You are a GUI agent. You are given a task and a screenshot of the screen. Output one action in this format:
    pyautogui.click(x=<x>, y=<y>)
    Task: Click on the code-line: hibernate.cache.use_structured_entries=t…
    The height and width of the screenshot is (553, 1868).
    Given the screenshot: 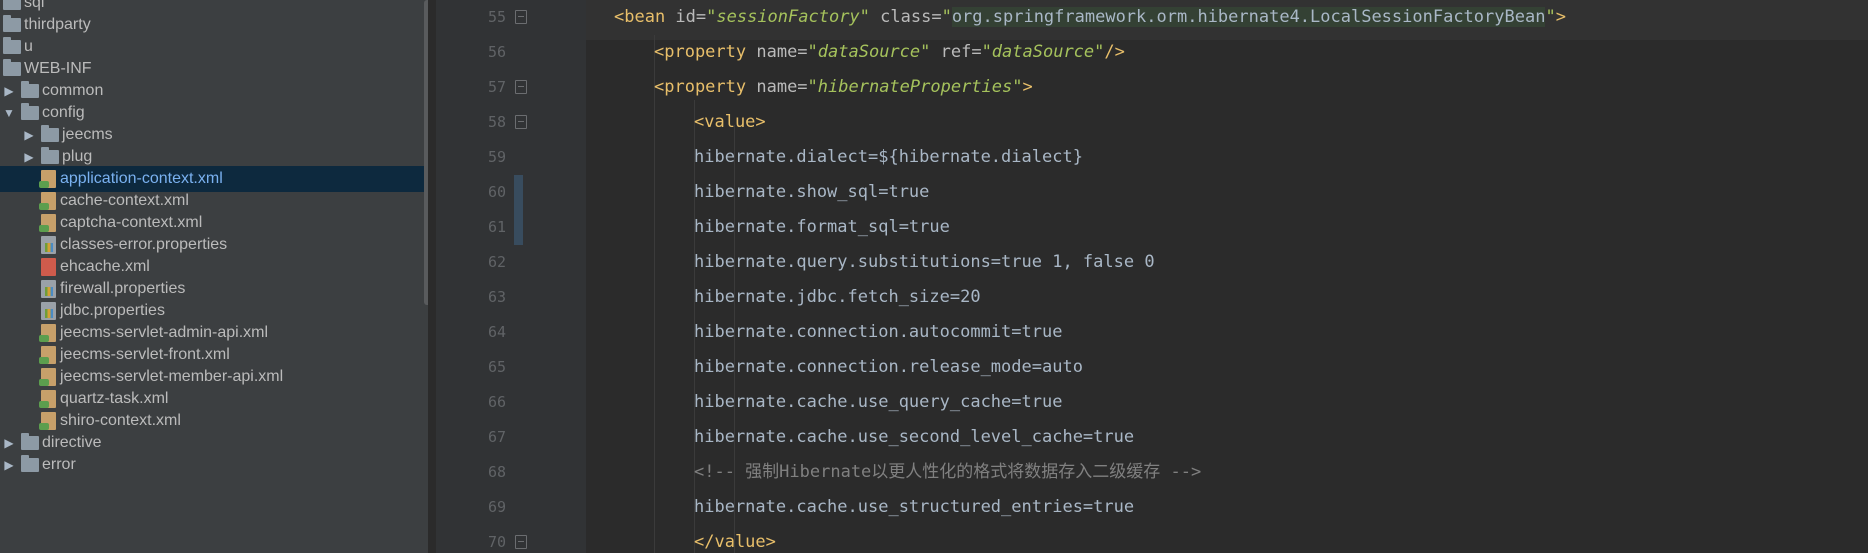 What is the action you would take?
    pyautogui.click(x=914, y=507)
    